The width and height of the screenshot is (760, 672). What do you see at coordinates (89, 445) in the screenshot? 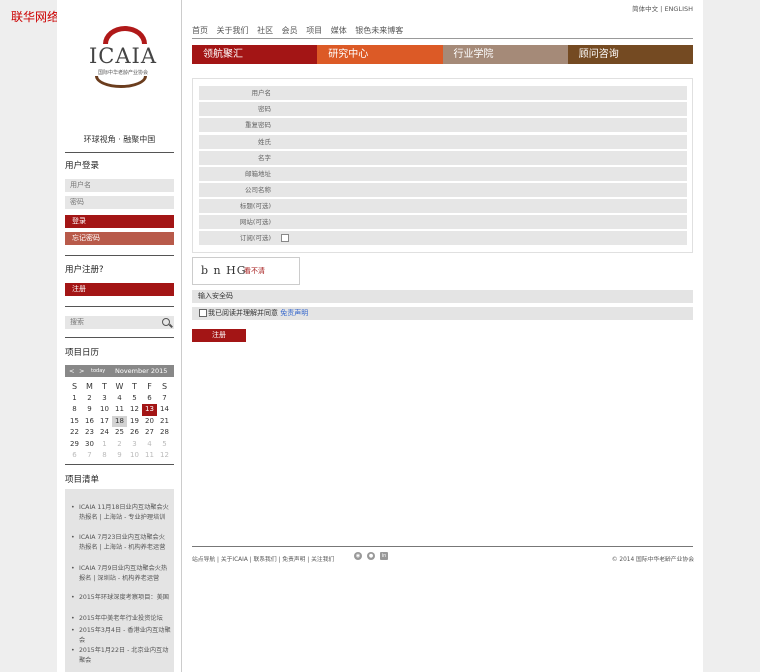
I see `calendar-day: 30` at bounding box center [89, 445].